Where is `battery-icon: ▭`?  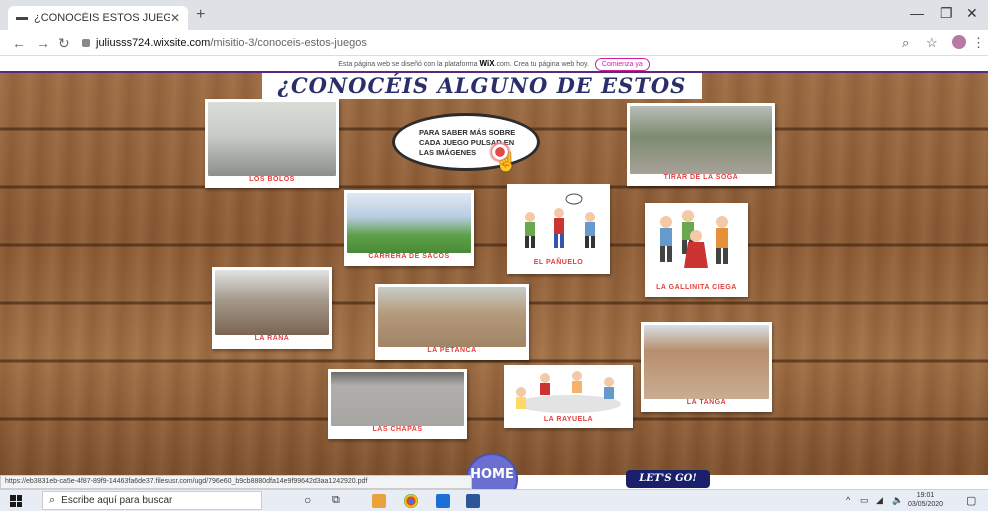
battery-icon: ▭ is located at coordinates (864, 500).